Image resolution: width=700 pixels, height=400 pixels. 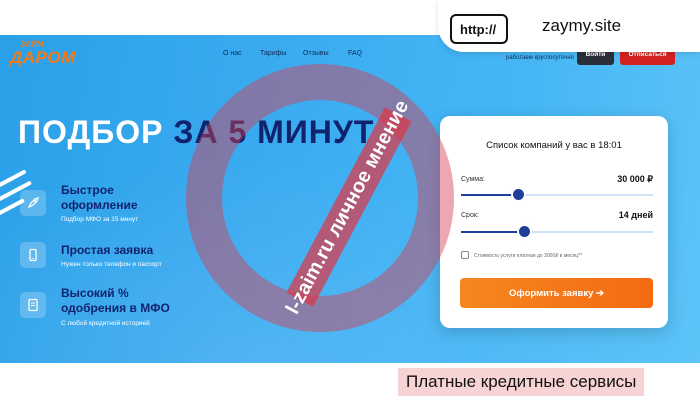 I want to click on document-icon, so click(x=33, y=305).